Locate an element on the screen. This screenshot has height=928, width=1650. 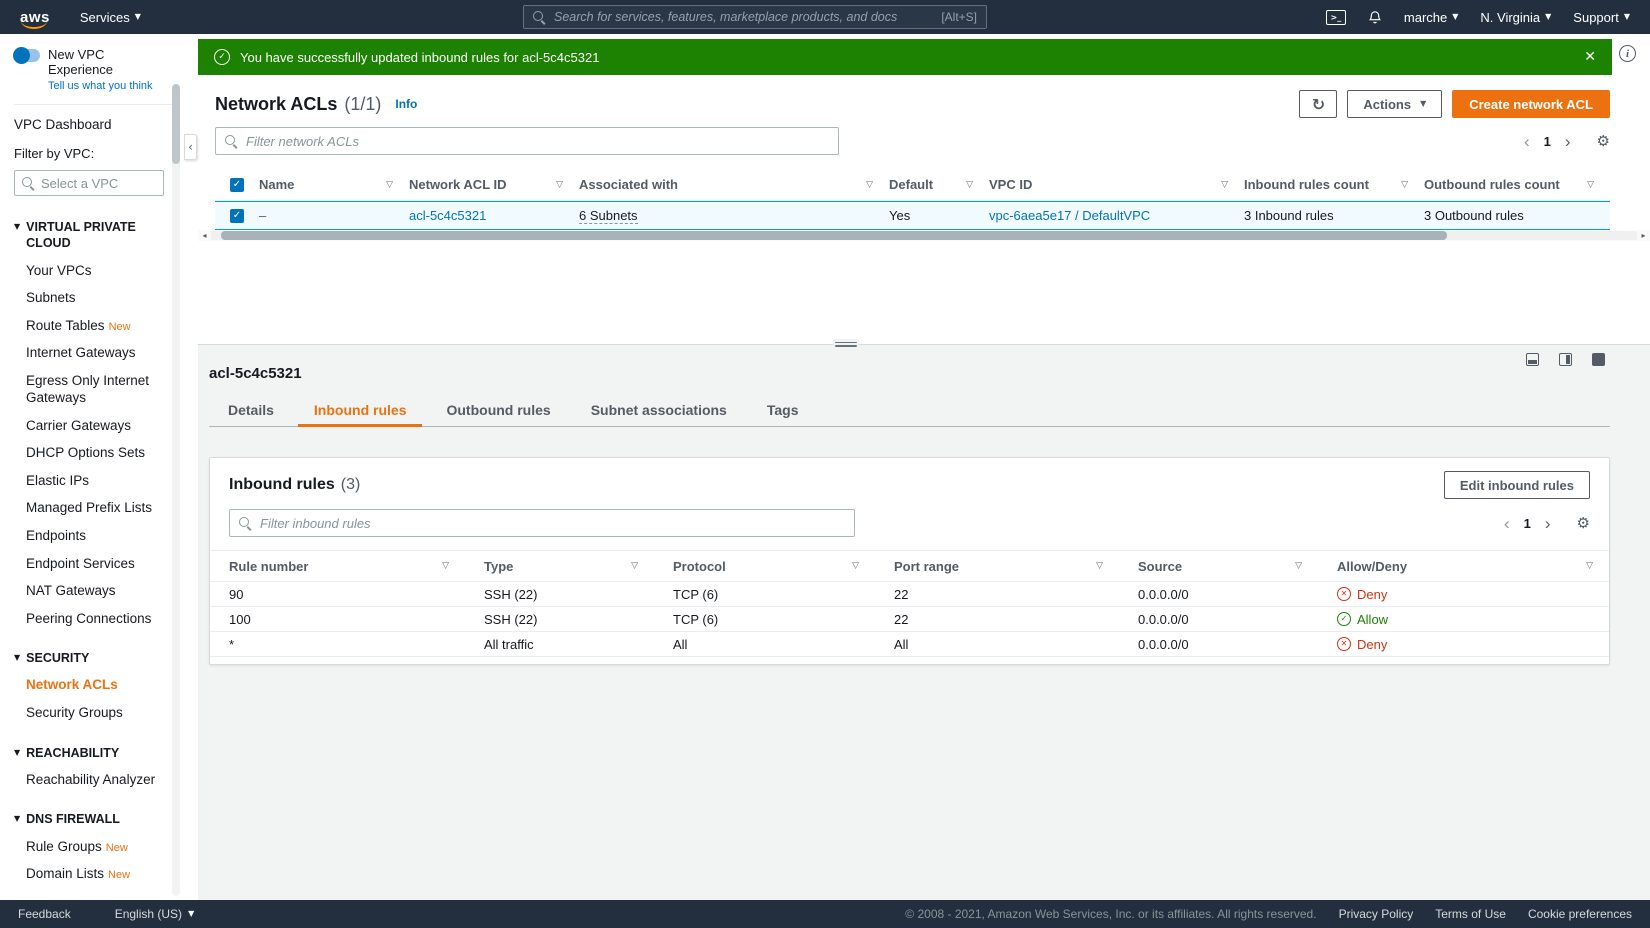
global-search-input is located at coordinates (744, 17).